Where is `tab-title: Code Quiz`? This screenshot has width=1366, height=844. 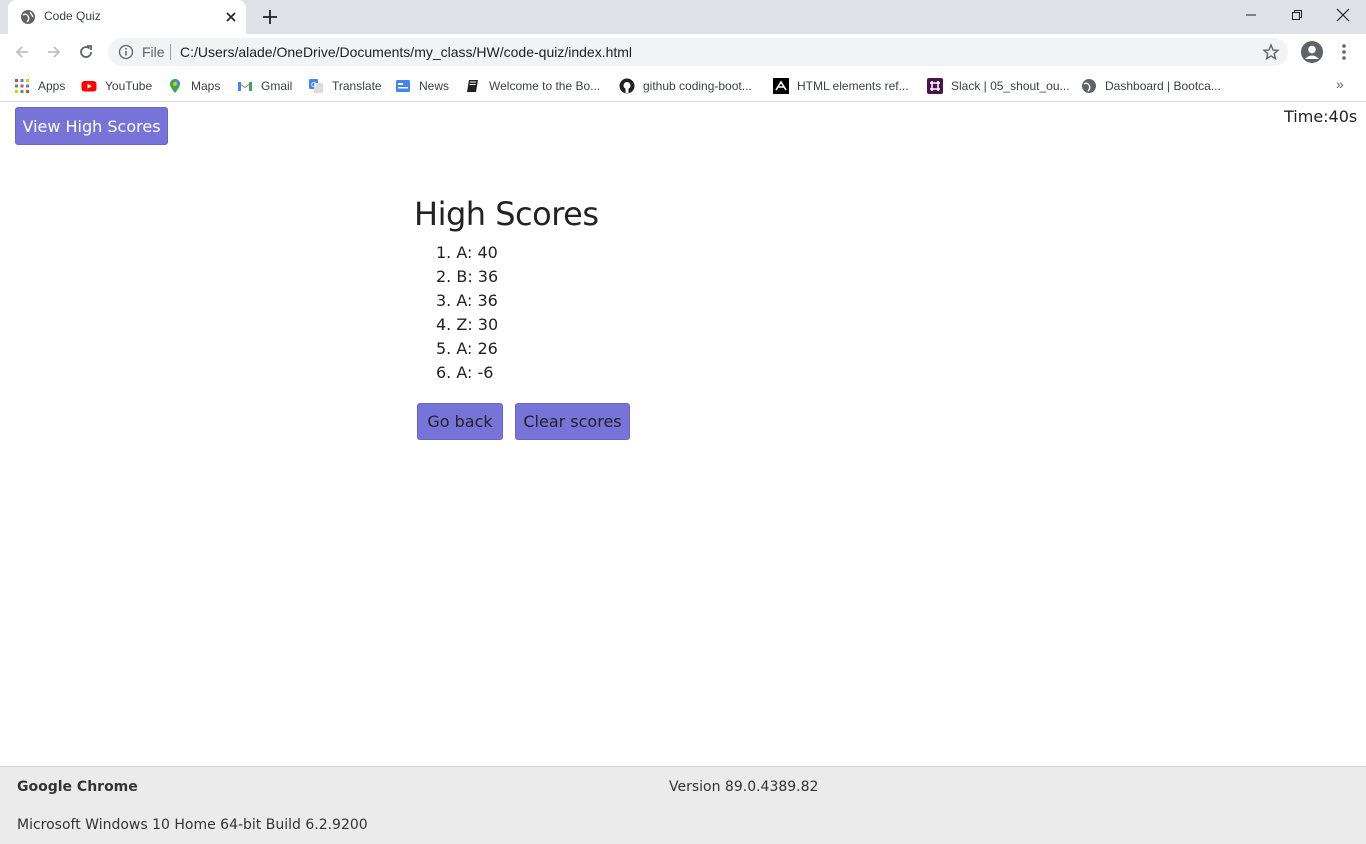
tab-title: Code Quiz is located at coordinates (72, 16).